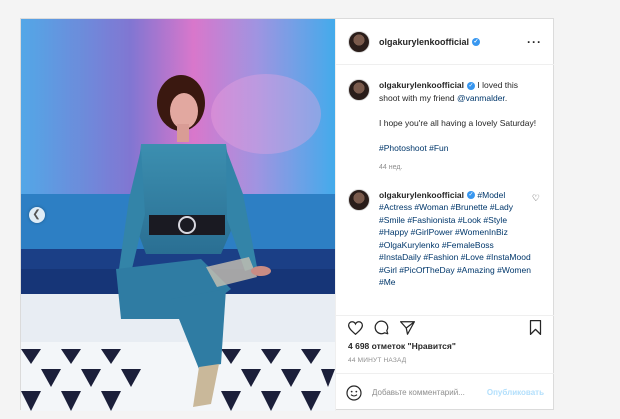  Describe the element at coordinates (381, 328) in the screenshot. I see `comment-icon` at that location.